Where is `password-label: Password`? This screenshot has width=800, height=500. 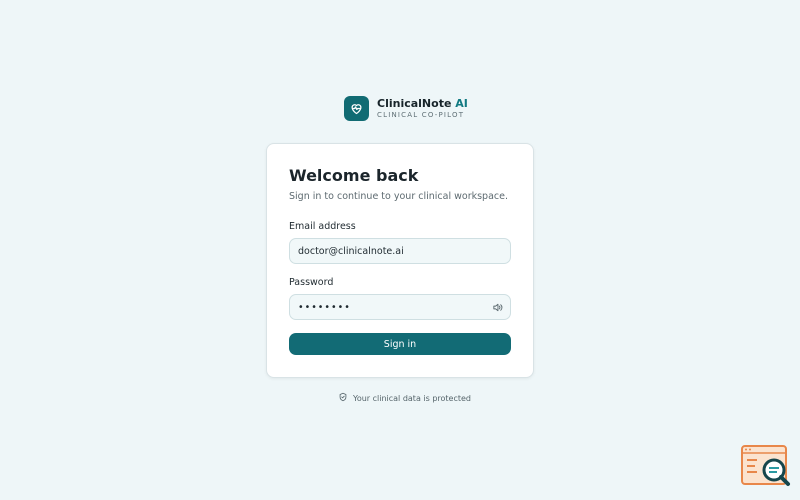
password-label: Password is located at coordinates (311, 282).